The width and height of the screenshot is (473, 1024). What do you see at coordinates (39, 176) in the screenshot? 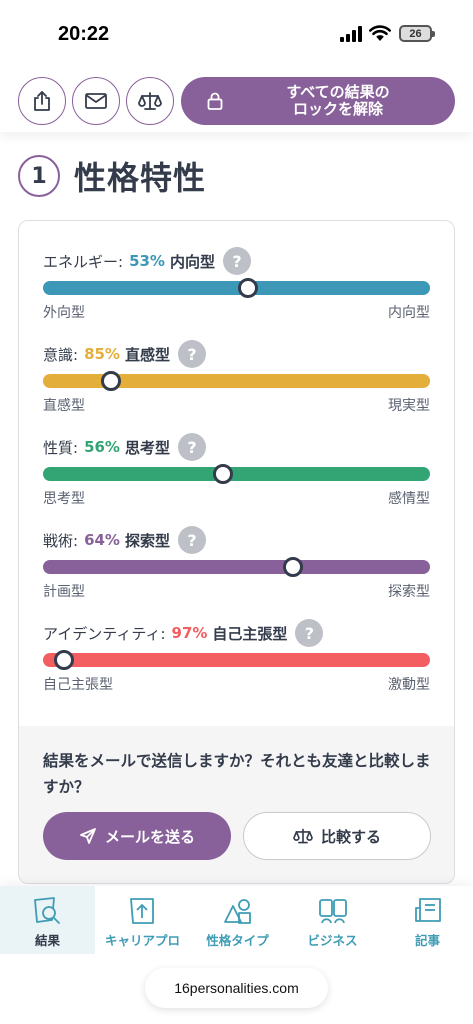
I see `section-number-badge: 1` at bounding box center [39, 176].